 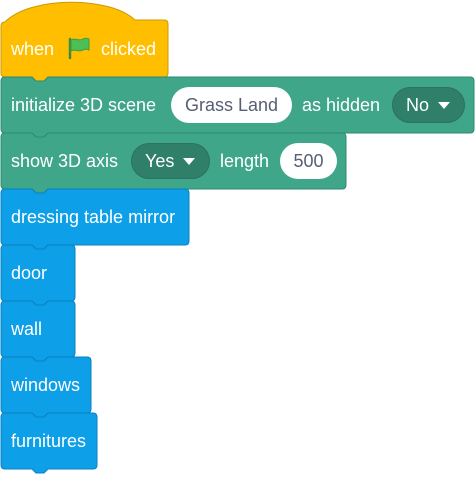 What do you see at coordinates (79, 50) in the screenshot?
I see `green-flag-icon` at bounding box center [79, 50].